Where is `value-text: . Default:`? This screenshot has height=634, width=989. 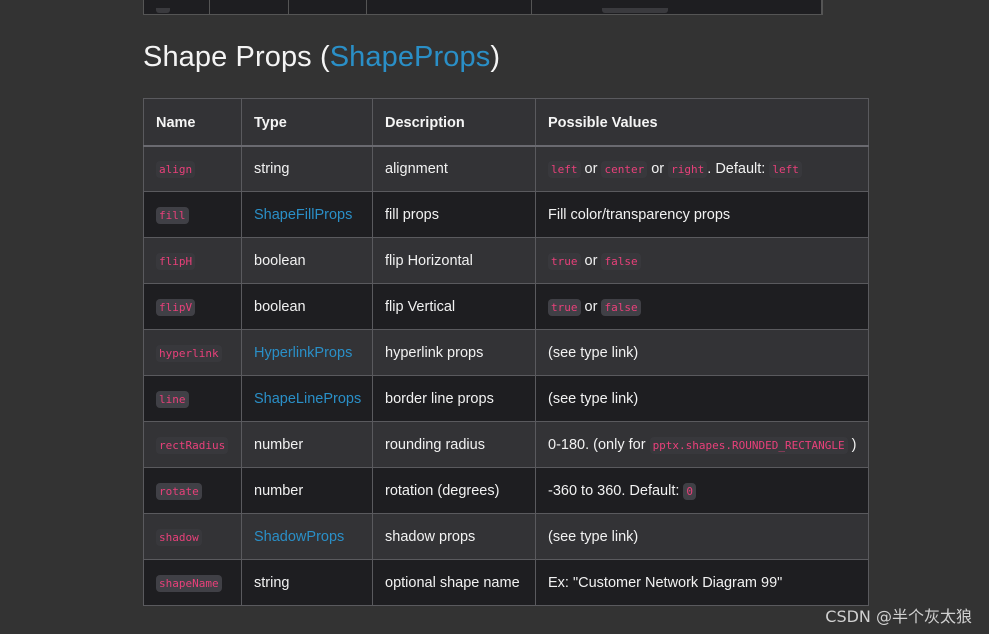
value-text: . Default: is located at coordinates (738, 168).